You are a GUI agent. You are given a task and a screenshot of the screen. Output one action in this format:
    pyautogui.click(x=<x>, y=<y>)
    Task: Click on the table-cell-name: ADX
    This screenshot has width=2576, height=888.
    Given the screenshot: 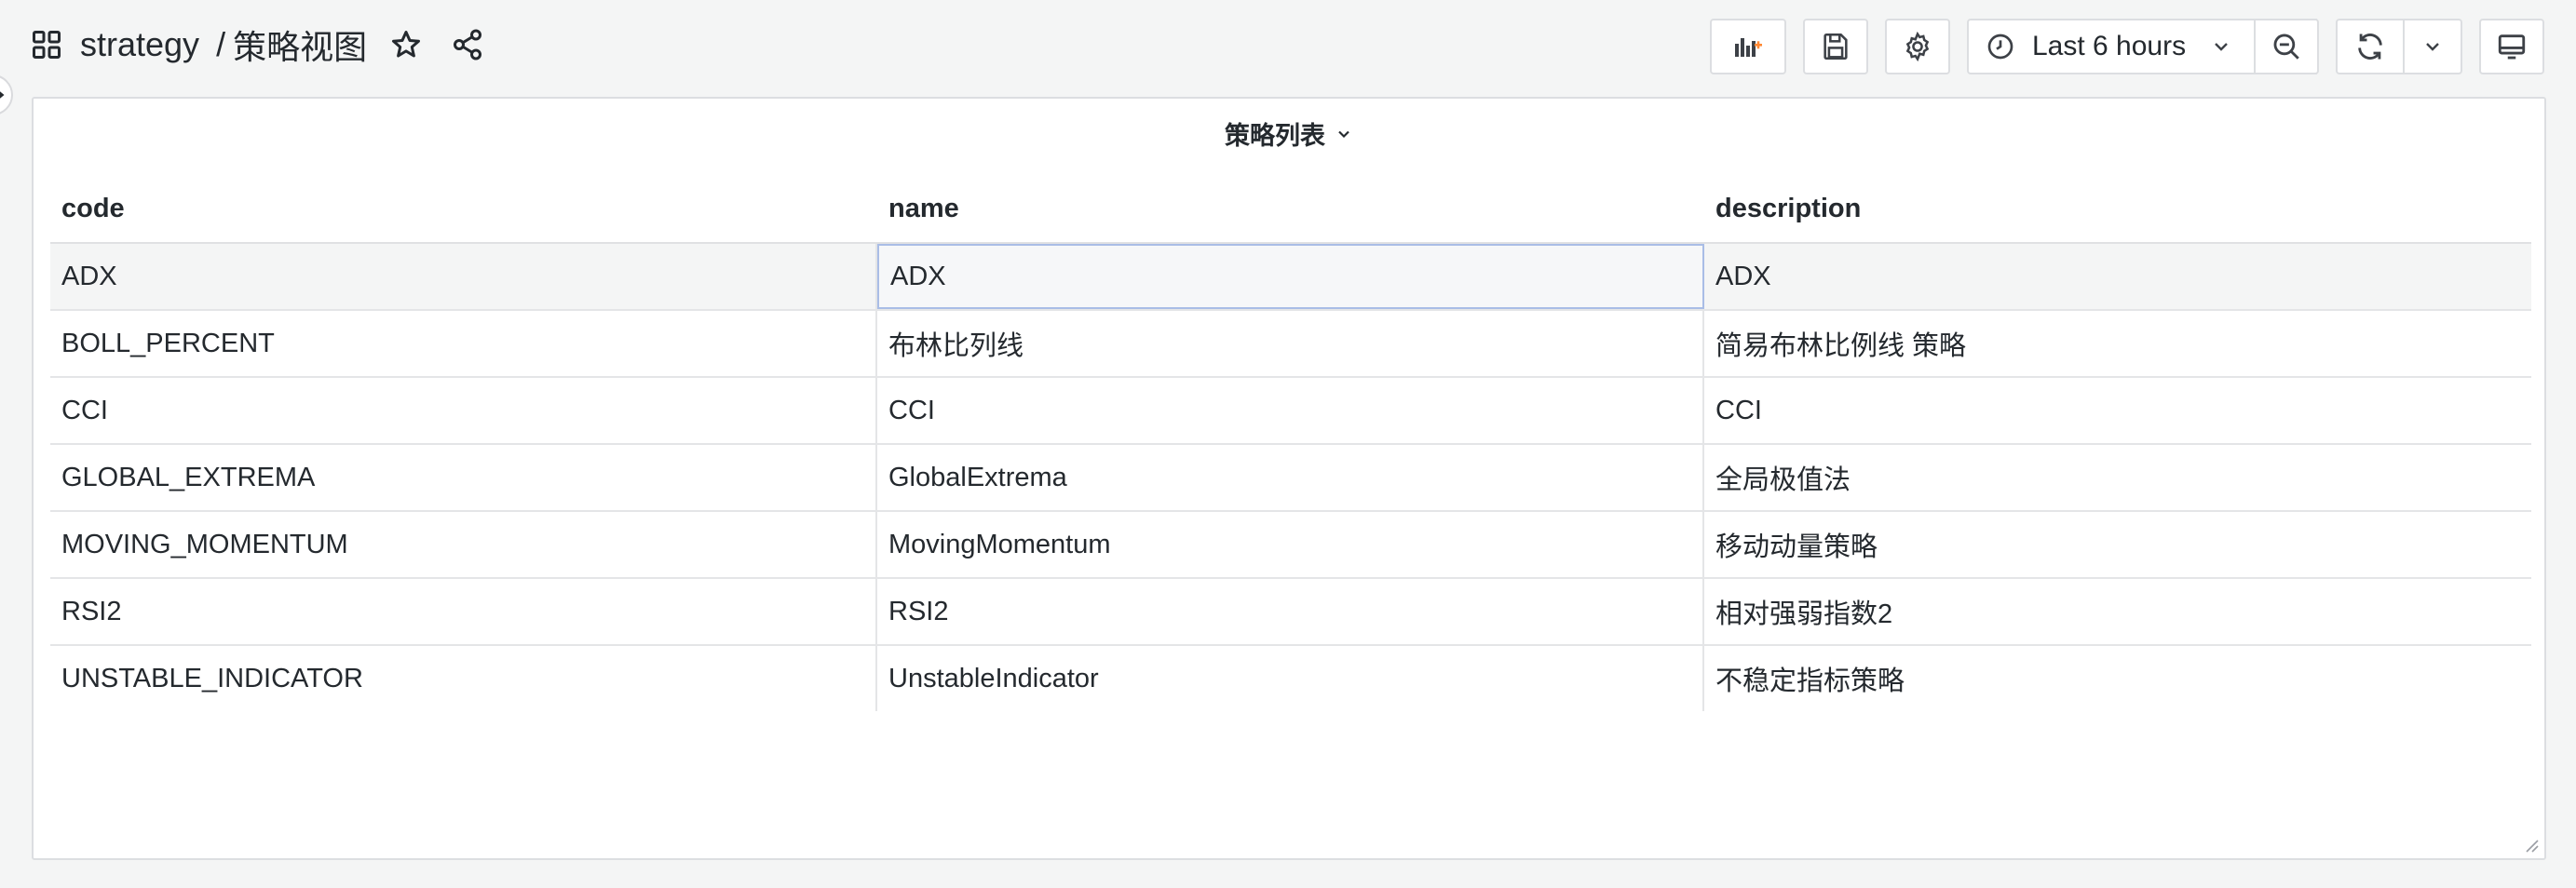 What is the action you would take?
    pyautogui.click(x=1290, y=276)
    